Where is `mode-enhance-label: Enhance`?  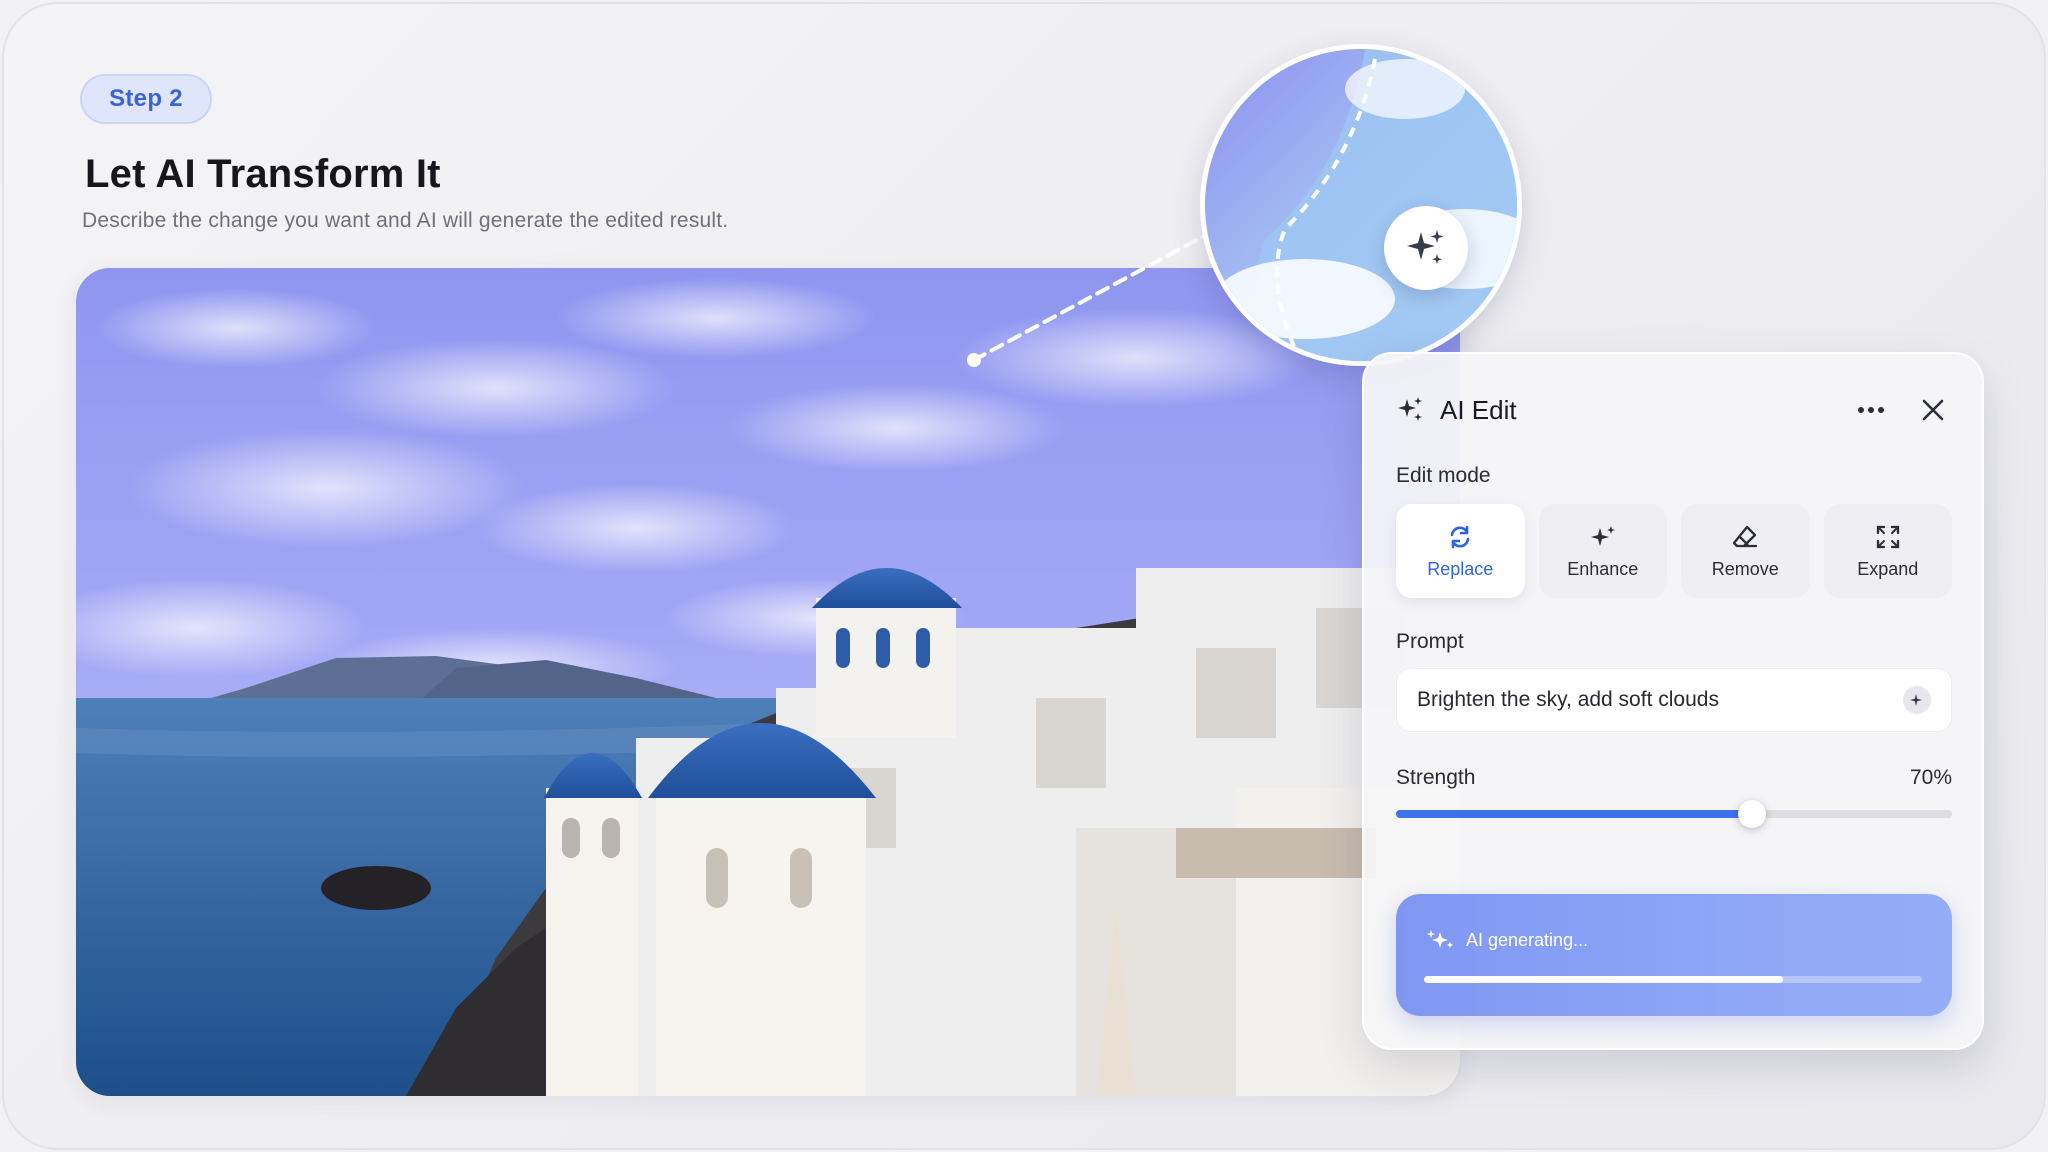 mode-enhance-label: Enhance is located at coordinates (1603, 568).